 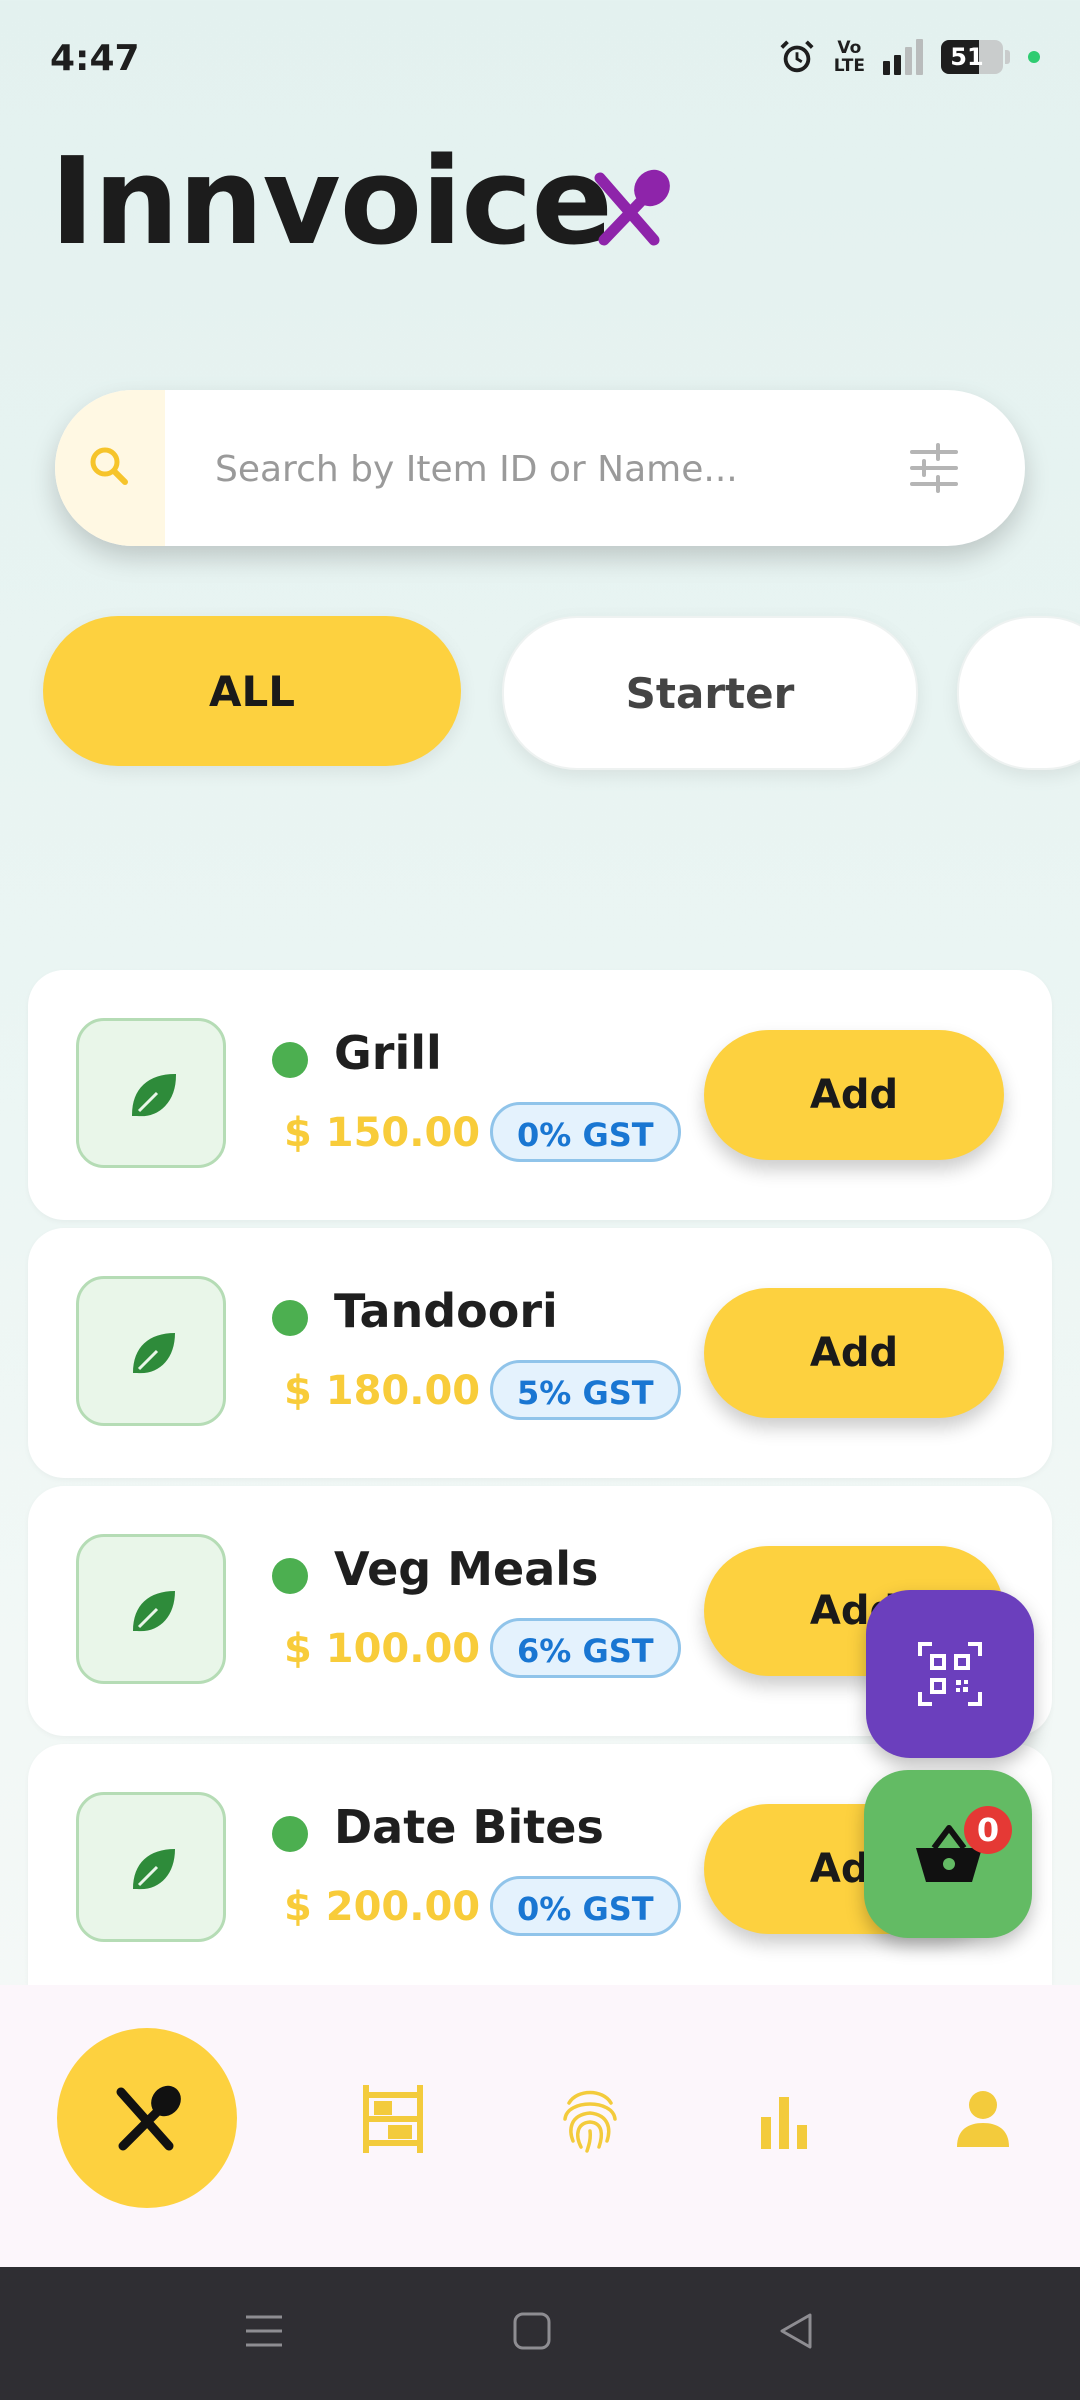 I want to click on shelf-icon, so click(x=393, y=2119).